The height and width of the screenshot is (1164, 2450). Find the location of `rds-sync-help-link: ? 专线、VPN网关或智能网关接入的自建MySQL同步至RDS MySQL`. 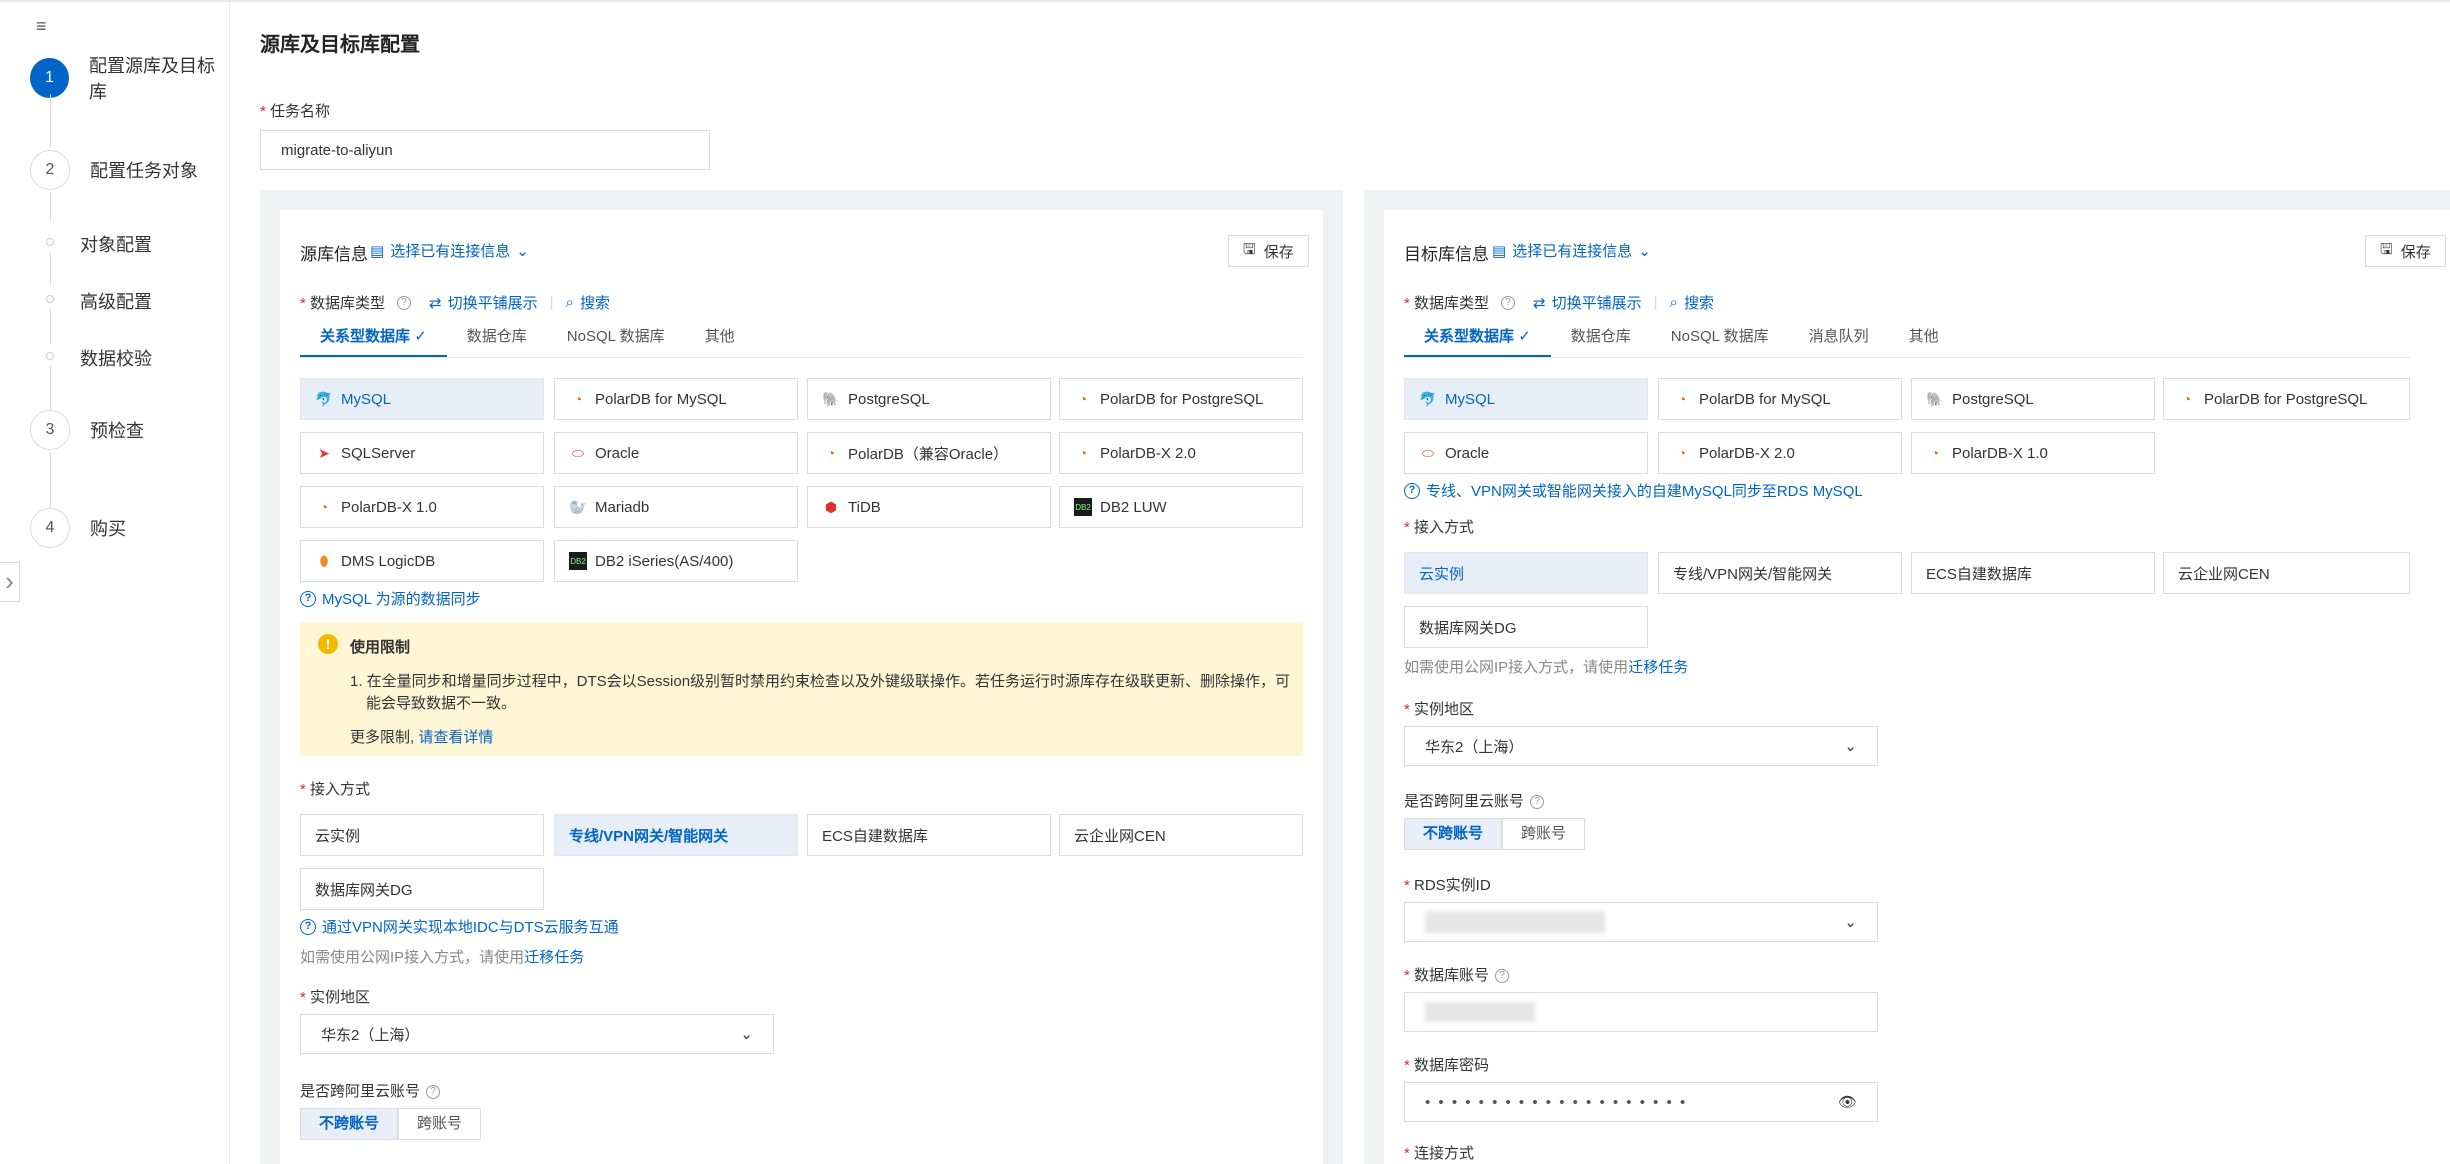

rds-sync-help-link: ? 专线、VPN网关或智能网关接入的自建MySQL同步至RDS MySQL is located at coordinates (1633, 490).